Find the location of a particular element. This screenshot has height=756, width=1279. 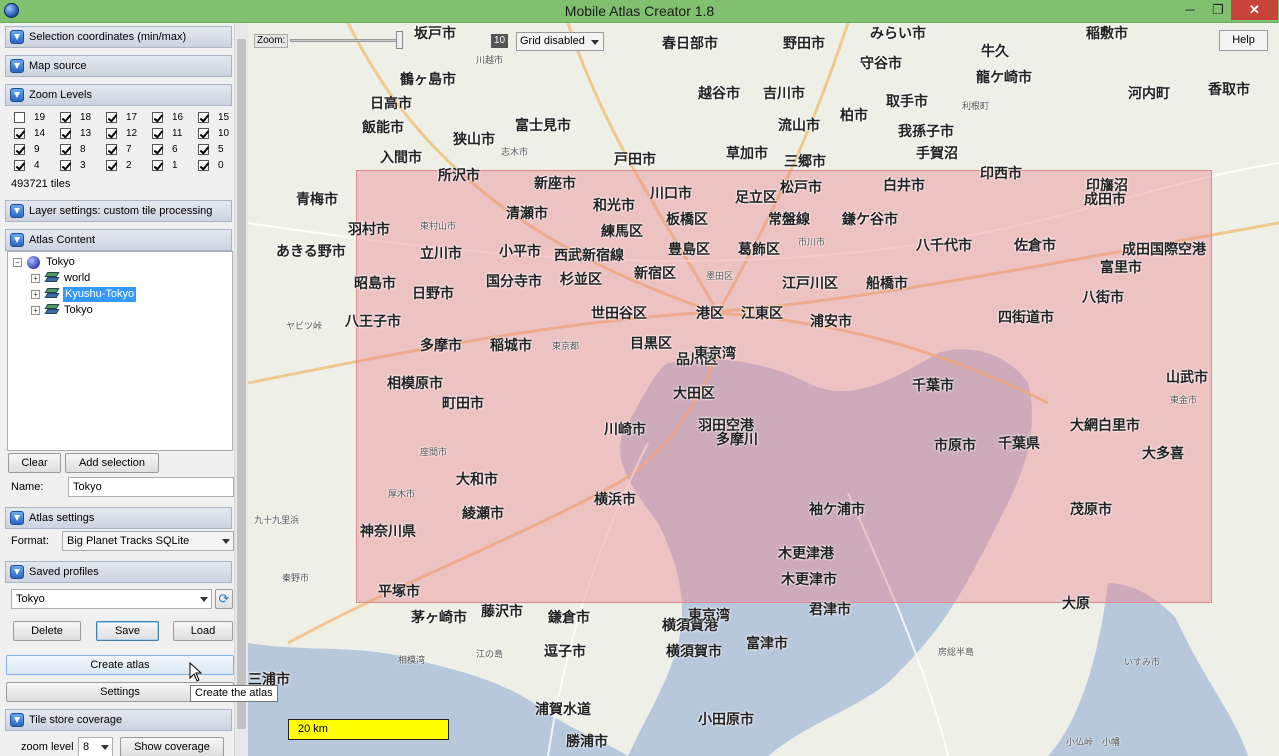

zoom-level-checkbox: 11 is located at coordinates (175, 134).